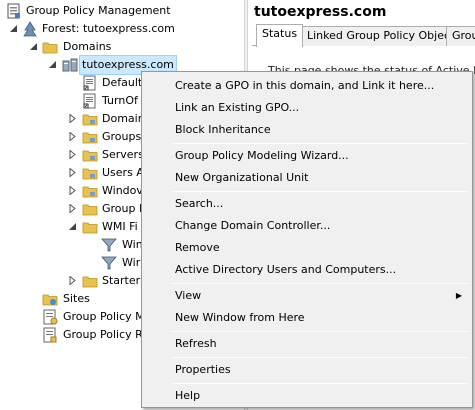 The height and width of the screenshot is (410, 475). Describe the element at coordinates (104, 316) in the screenshot. I see `tree-label: Group Policy M` at that location.